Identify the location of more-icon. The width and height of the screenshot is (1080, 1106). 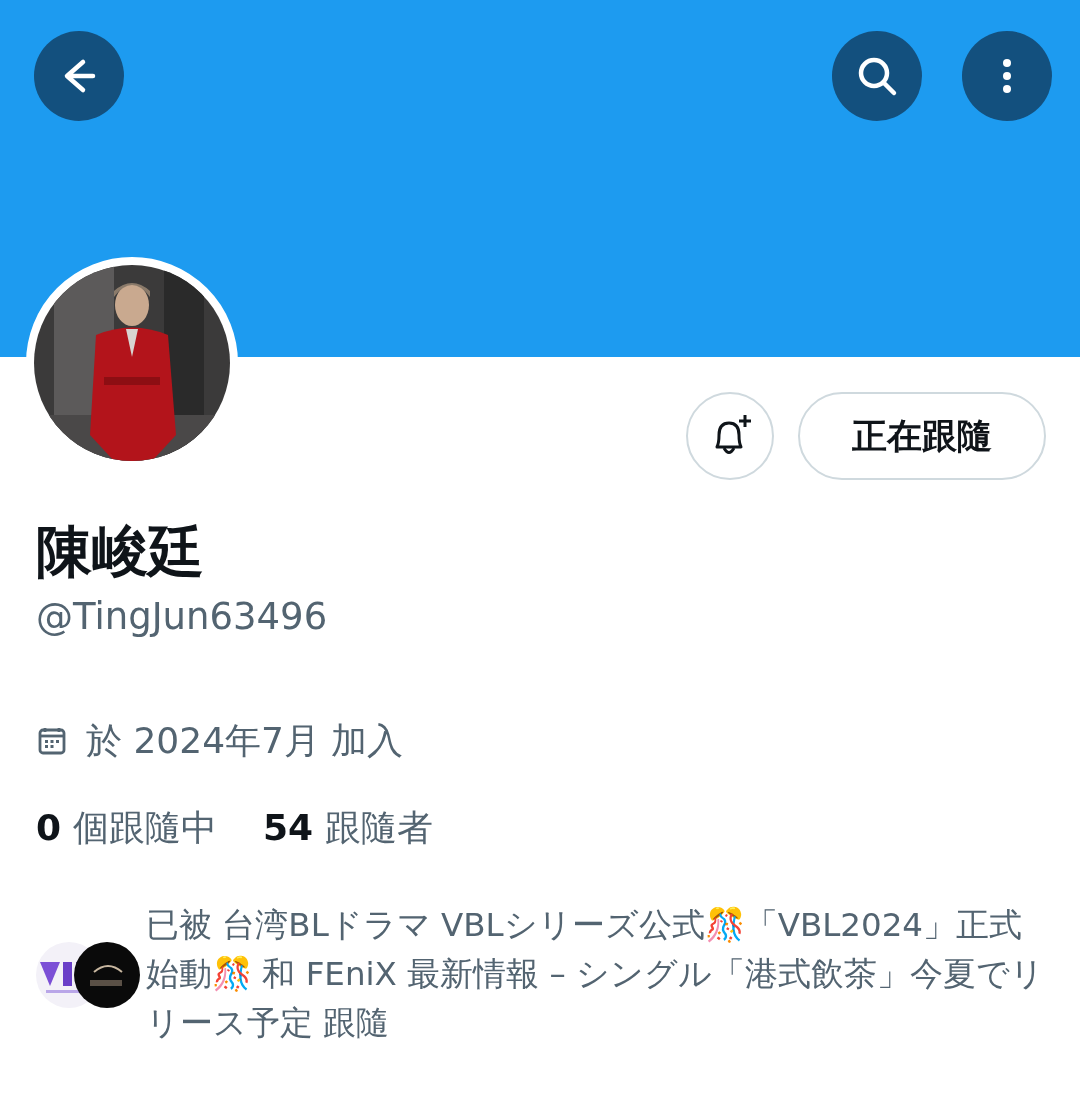
(1007, 76).